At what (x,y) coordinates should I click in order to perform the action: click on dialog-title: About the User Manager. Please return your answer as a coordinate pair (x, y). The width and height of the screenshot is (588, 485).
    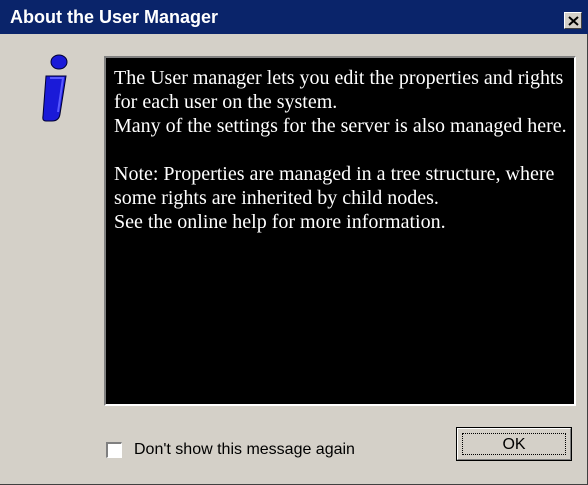
    Looking at the image, I should click on (114, 17).